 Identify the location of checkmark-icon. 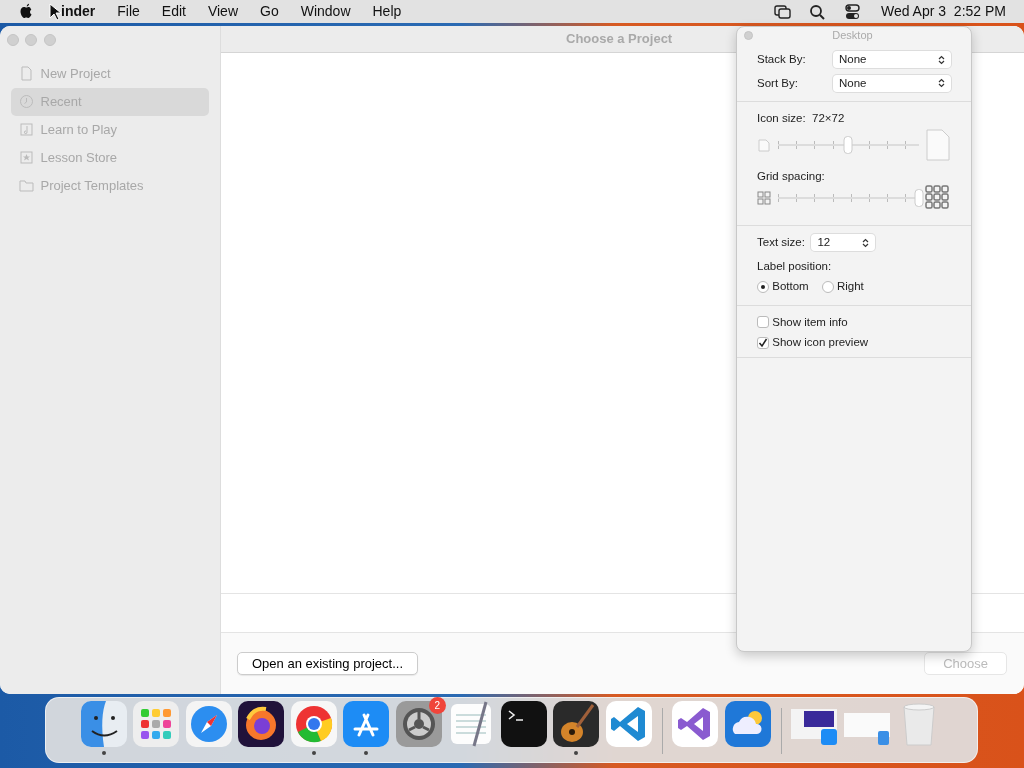
(763, 342).